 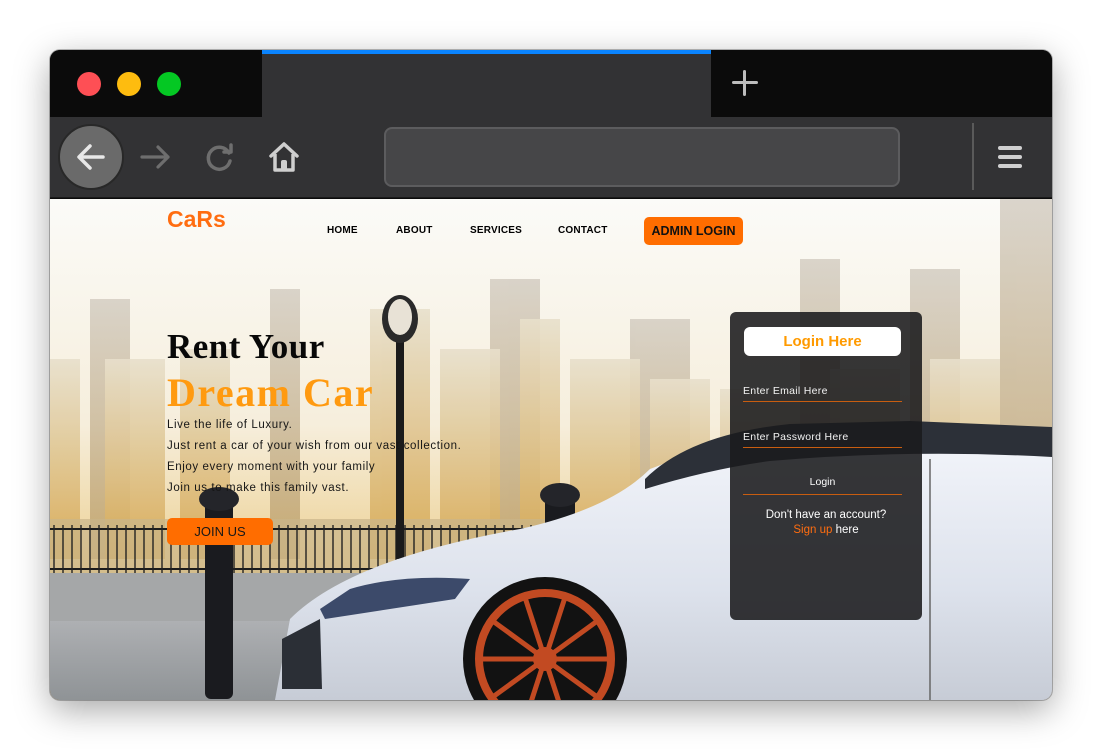 What do you see at coordinates (822, 482) in the screenshot?
I see `login-submit-button: Login` at bounding box center [822, 482].